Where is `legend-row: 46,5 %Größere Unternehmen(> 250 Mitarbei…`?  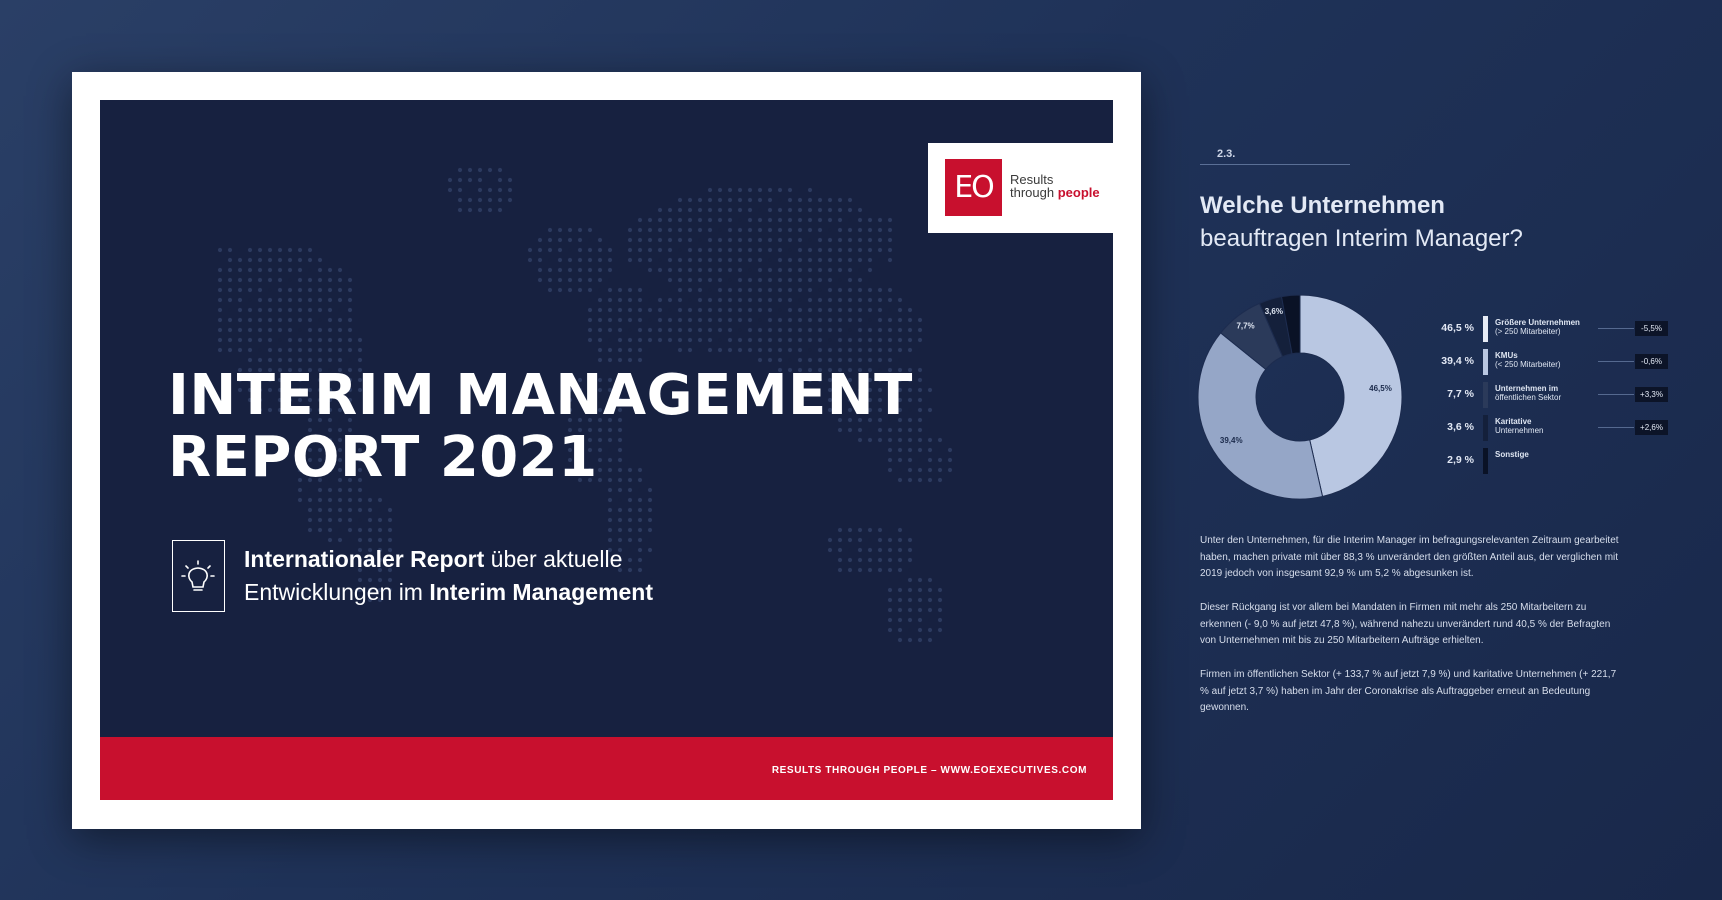
legend-row: 46,5 %Größere Unternehmen(> 250 Mitarbei… is located at coordinates (1560, 330).